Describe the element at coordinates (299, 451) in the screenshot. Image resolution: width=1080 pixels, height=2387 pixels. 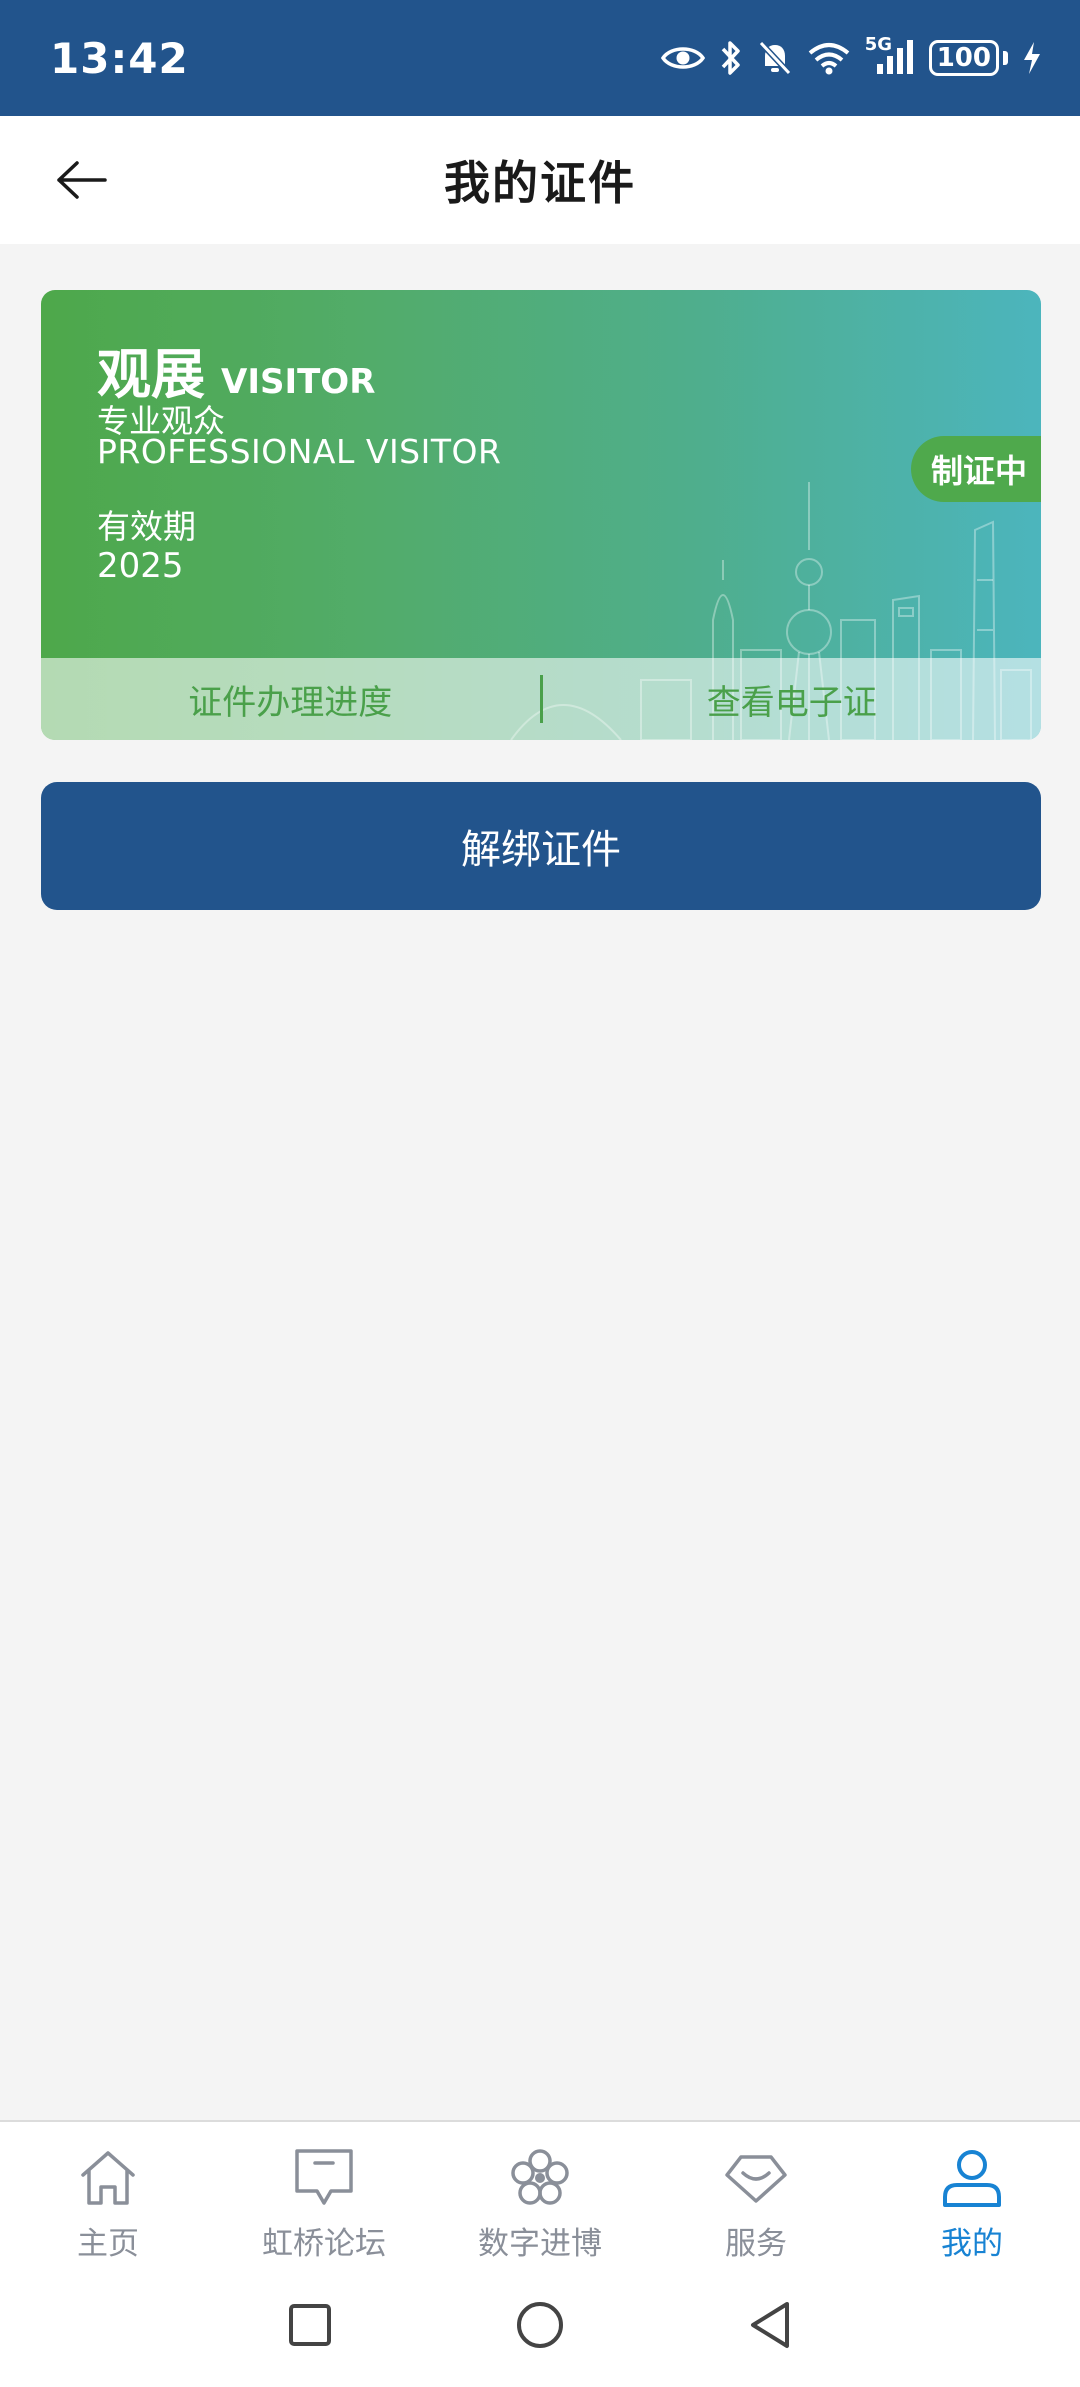
I see `card-category-en: PROFESSIONAL VISITOR` at that location.